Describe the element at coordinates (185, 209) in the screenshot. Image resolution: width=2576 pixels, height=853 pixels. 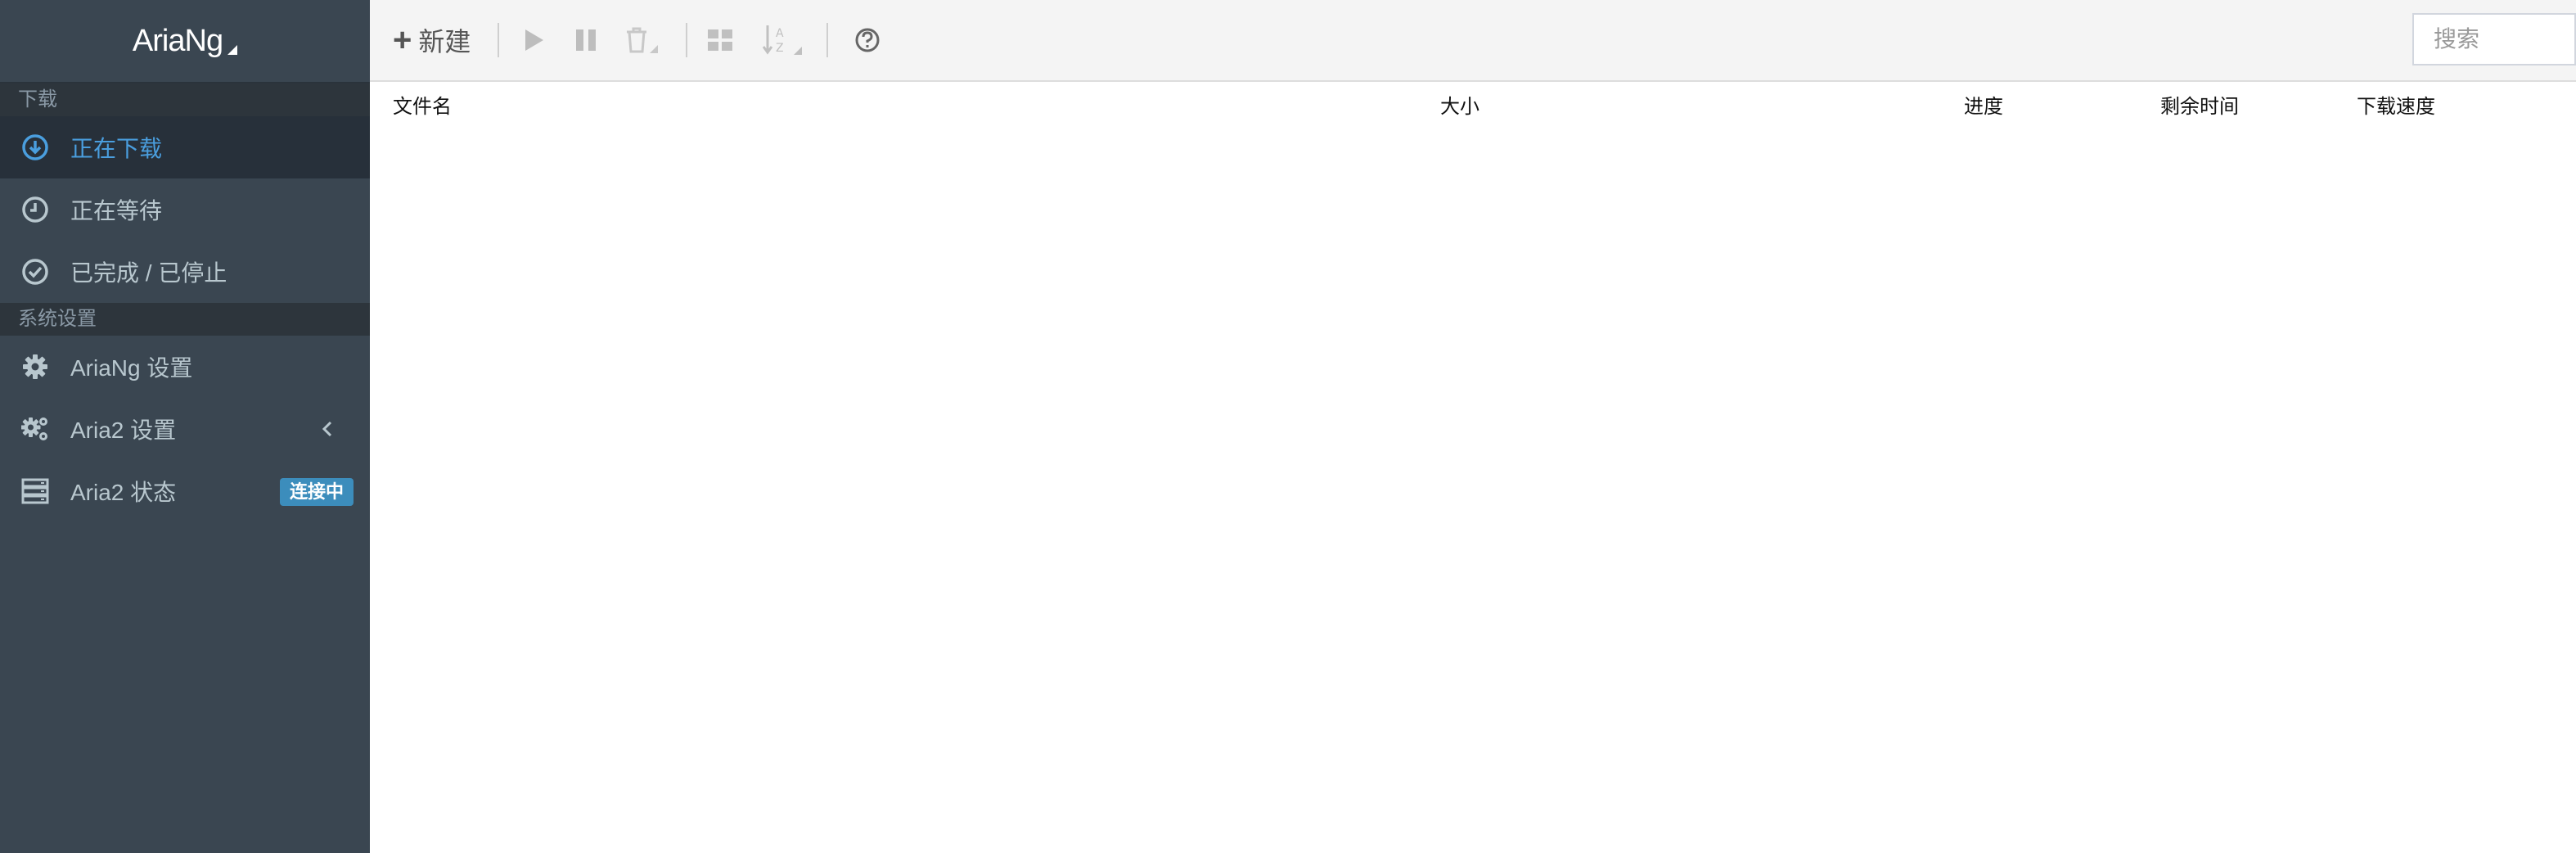
I see `sidebar-item-waiting: 正在等待` at that location.